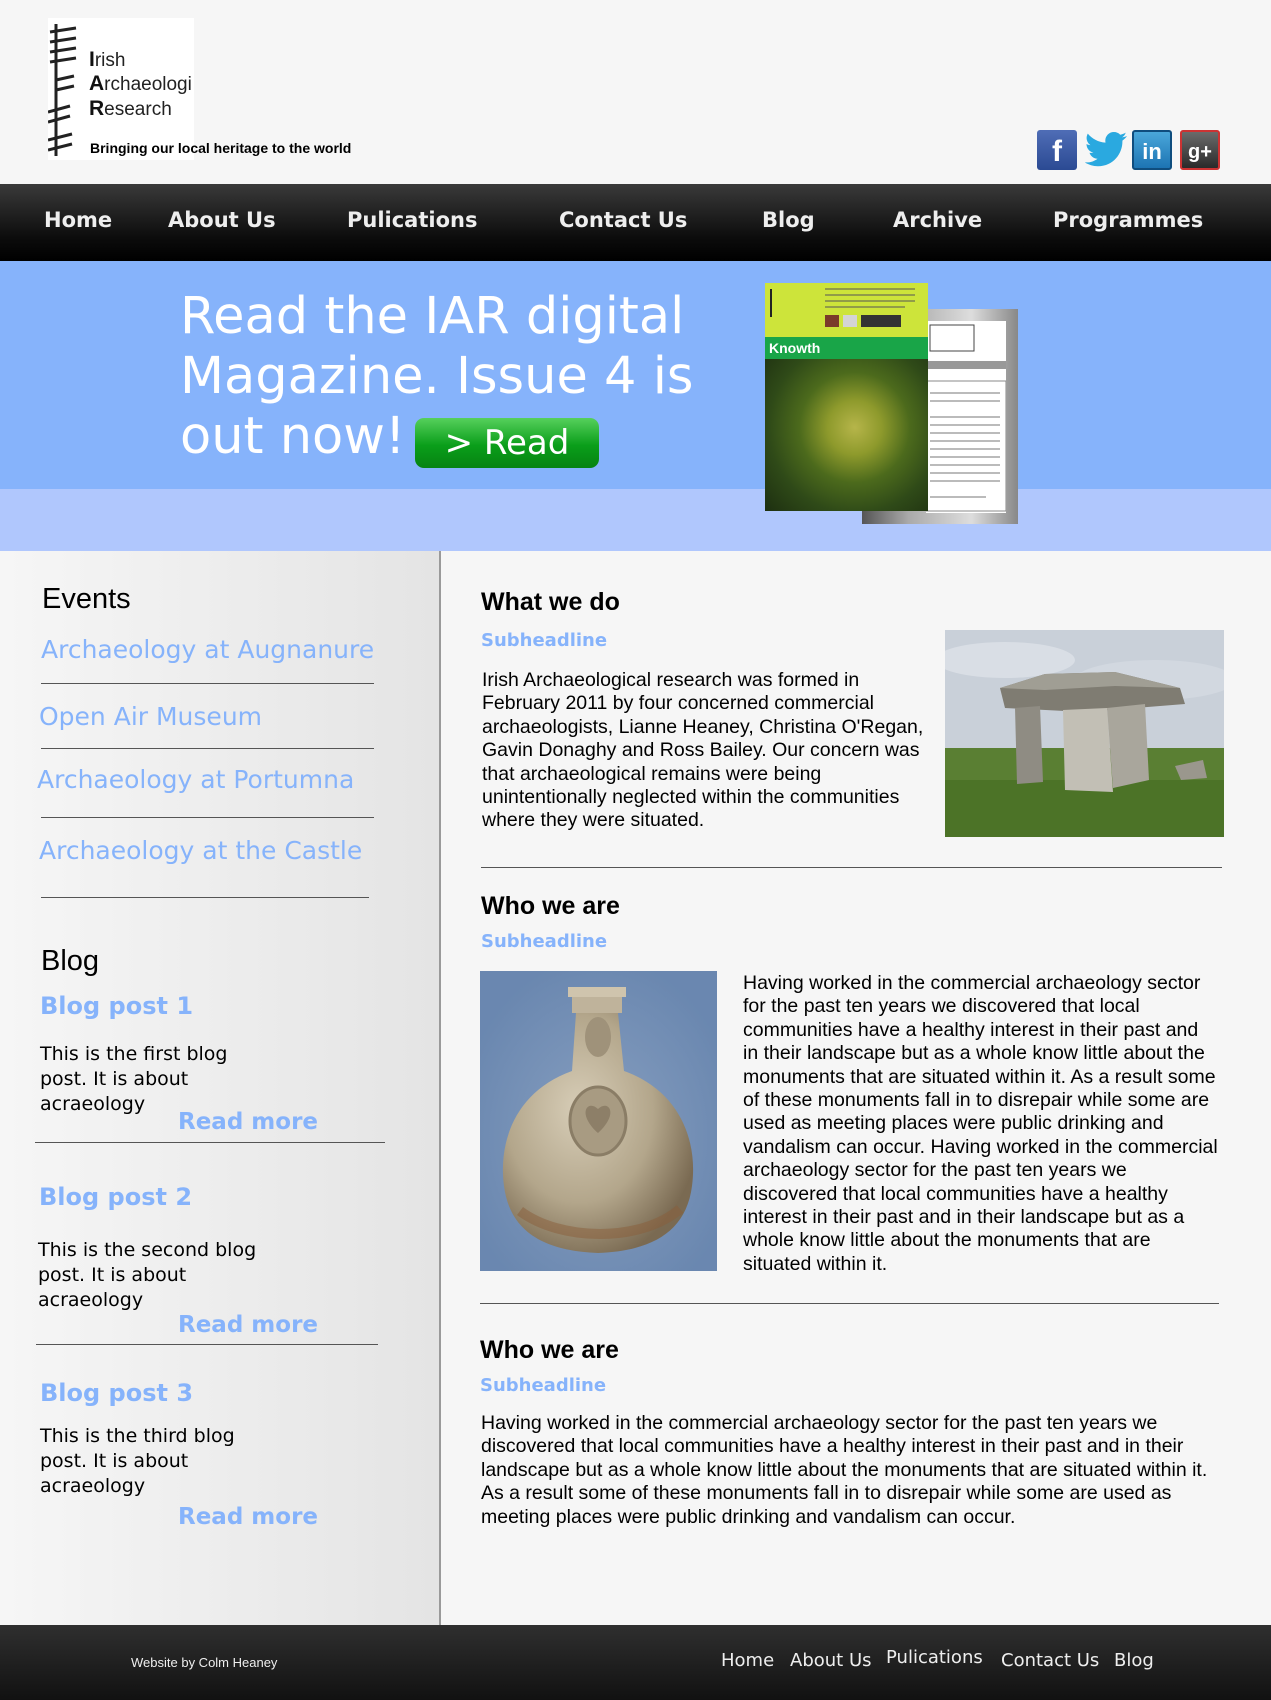 The image size is (1271, 1700). What do you see at coordinates (437, 376) in the screenshot?
I see `banner-line: Magazine. Issue 4 is` at bounding box center [437, 376].